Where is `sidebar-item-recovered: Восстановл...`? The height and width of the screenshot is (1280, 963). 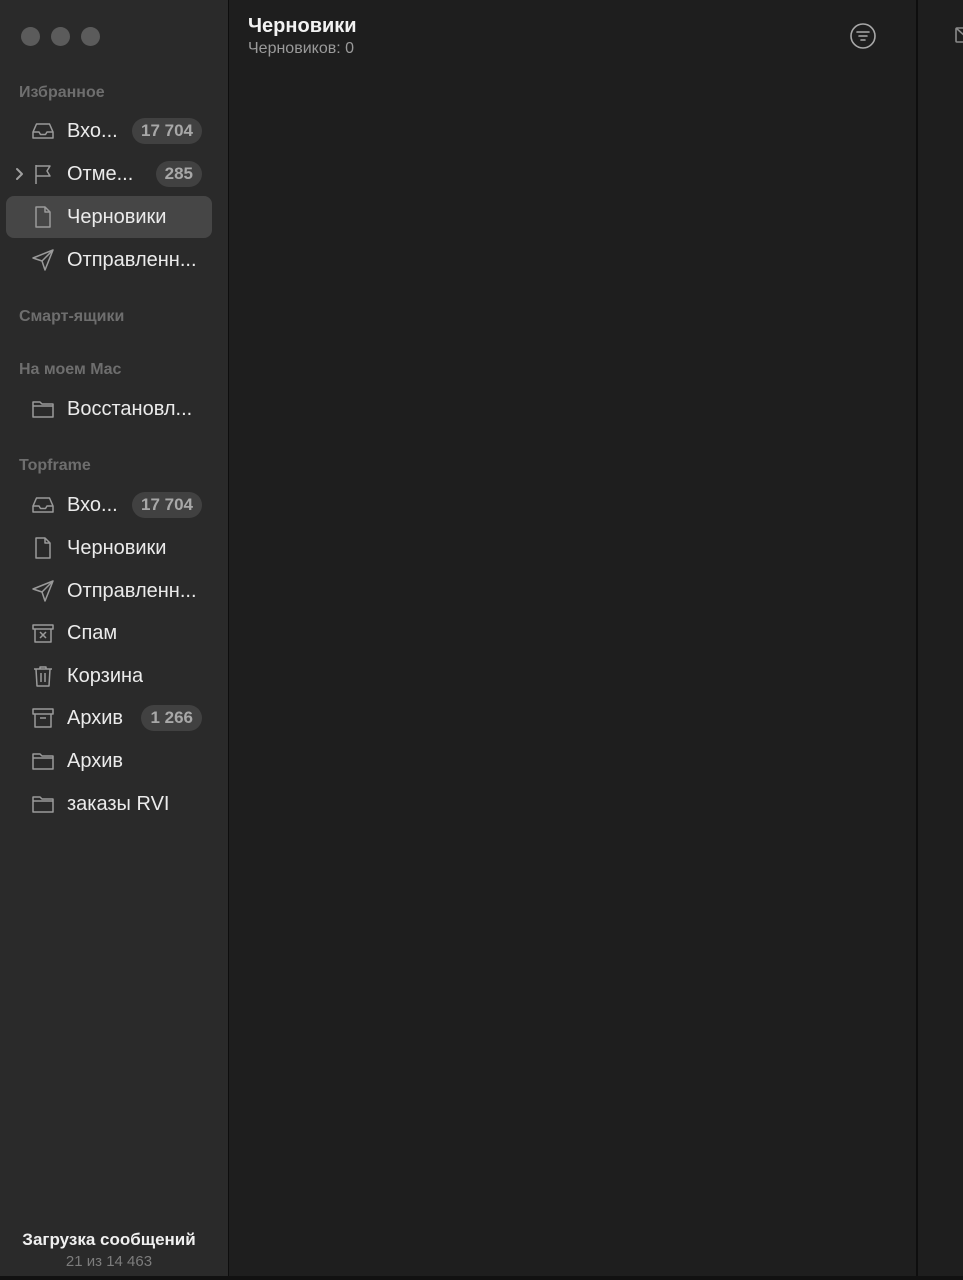
sidebar-item-recovered: Восстановл... is located at coordinates (109, 409).